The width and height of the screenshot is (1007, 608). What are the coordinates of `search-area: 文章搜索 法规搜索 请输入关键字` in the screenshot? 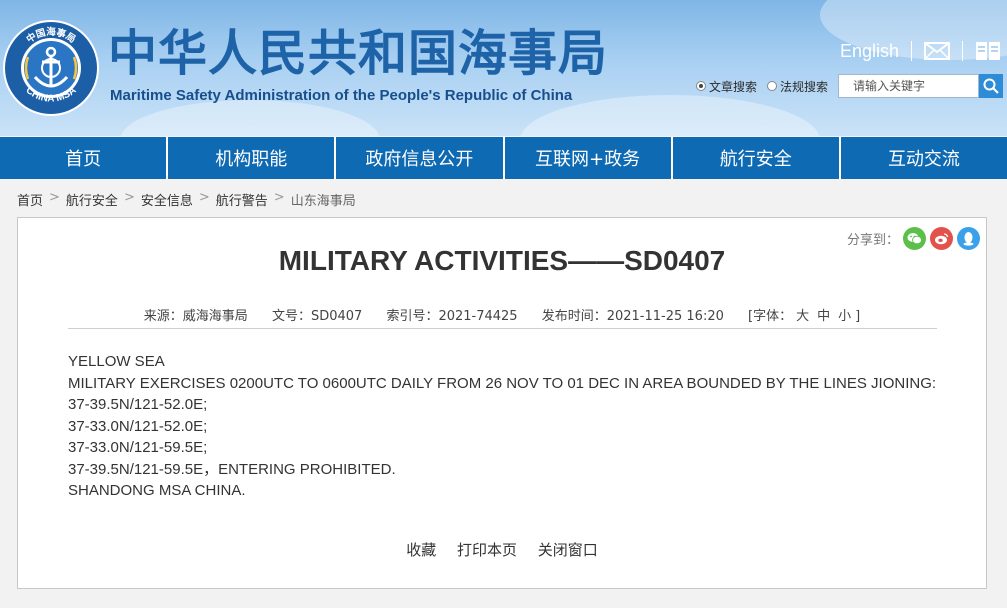 It's located at (849, 86).